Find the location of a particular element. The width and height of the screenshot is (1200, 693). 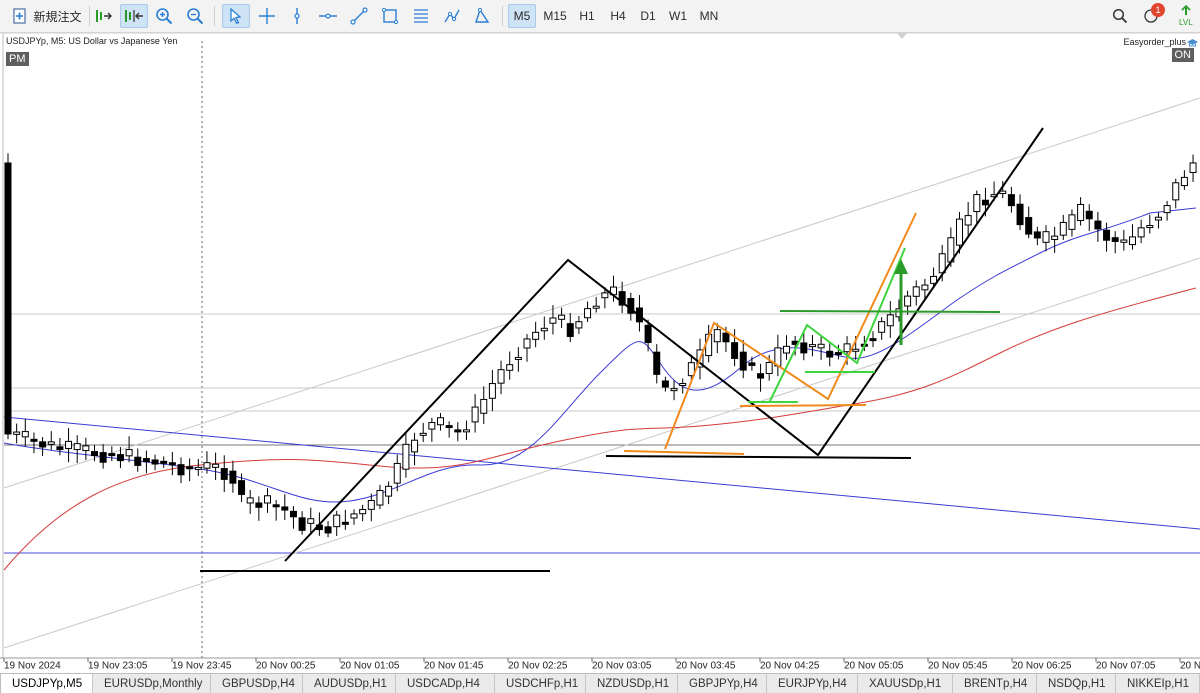

chart-tab: USDJPYp,M5 is located at coordinates (46, 683).